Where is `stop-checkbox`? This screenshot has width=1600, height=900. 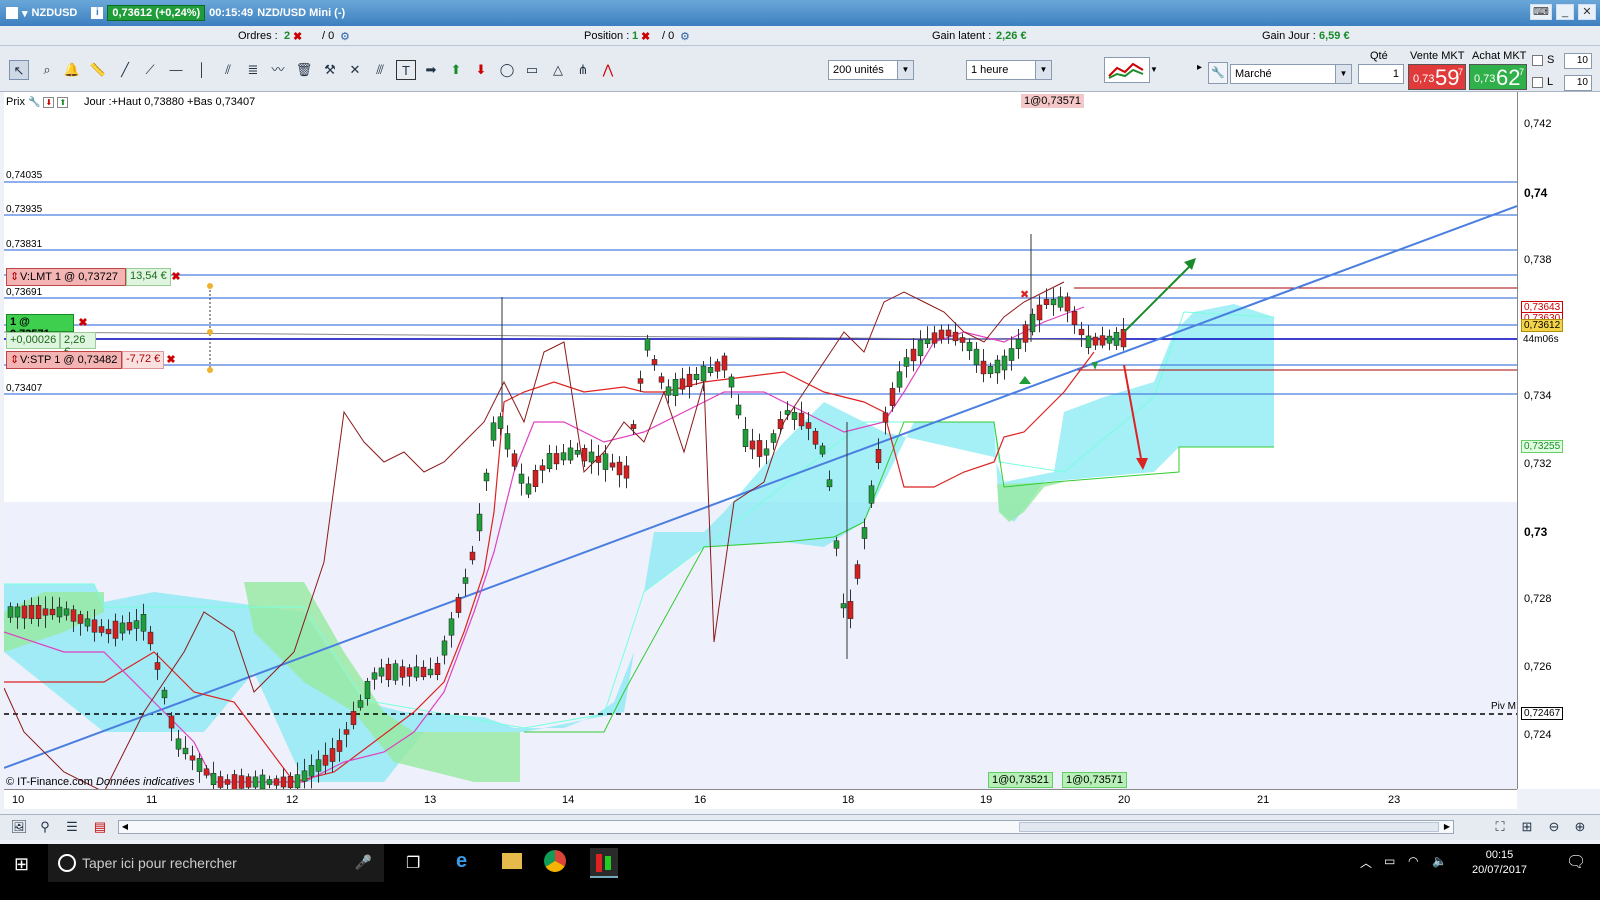
stop-checkbox is located at coordinates (1537, 60).